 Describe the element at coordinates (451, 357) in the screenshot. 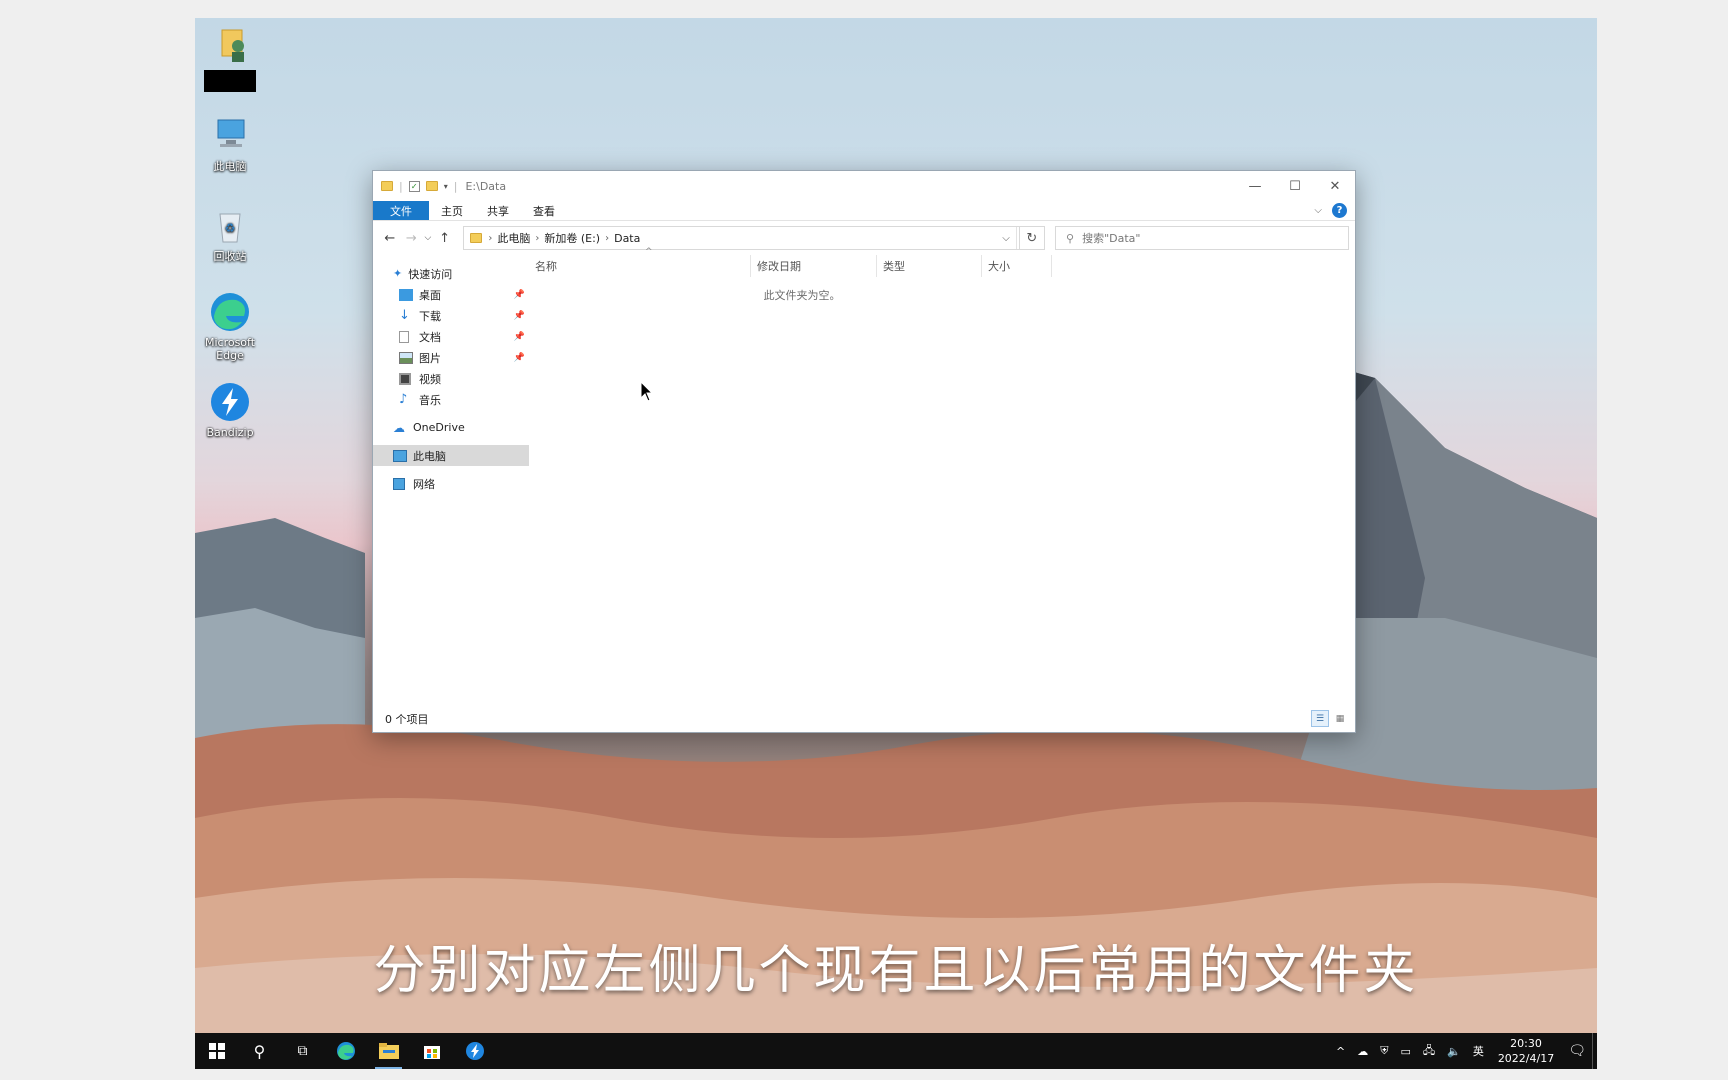

I see `nav-item-pictures: 图片 📌` at that location.